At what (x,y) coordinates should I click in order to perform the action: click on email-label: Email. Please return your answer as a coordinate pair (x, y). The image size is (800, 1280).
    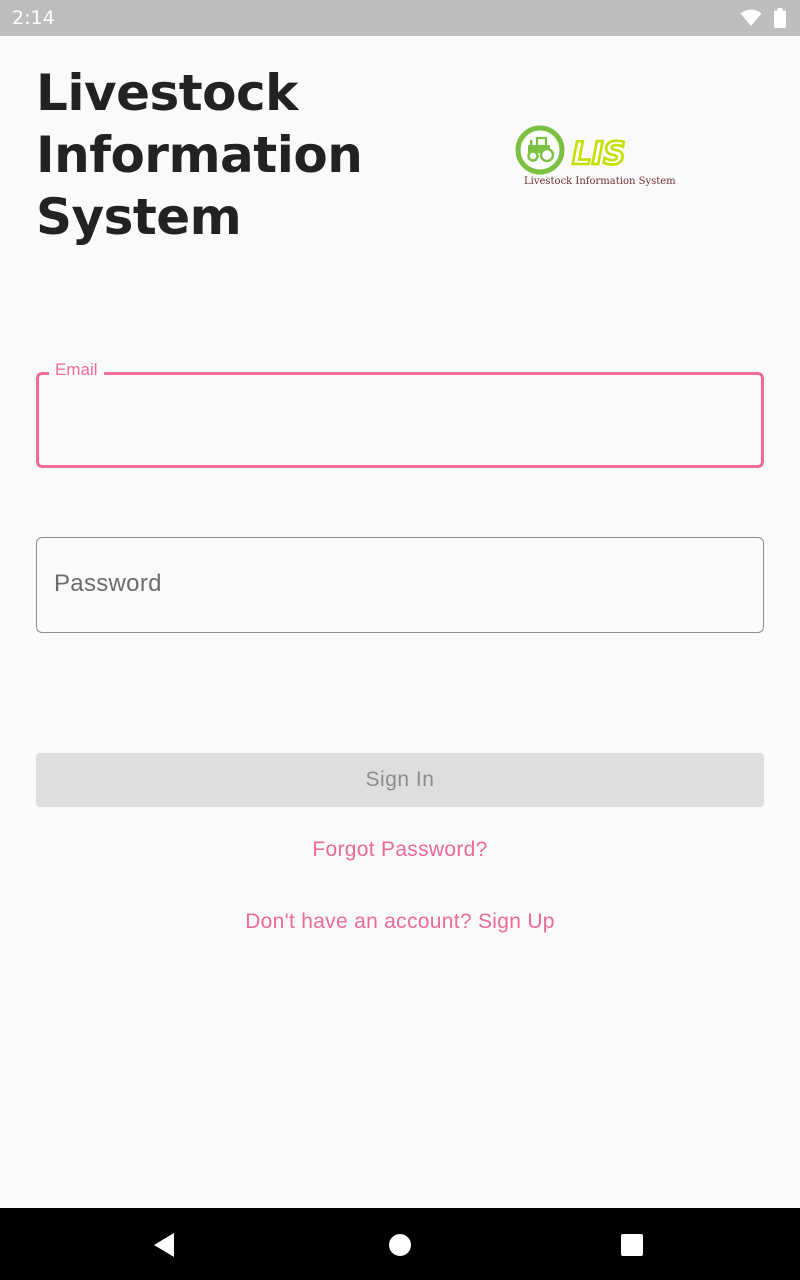
    Looking at the image, I should click on (76, 370).